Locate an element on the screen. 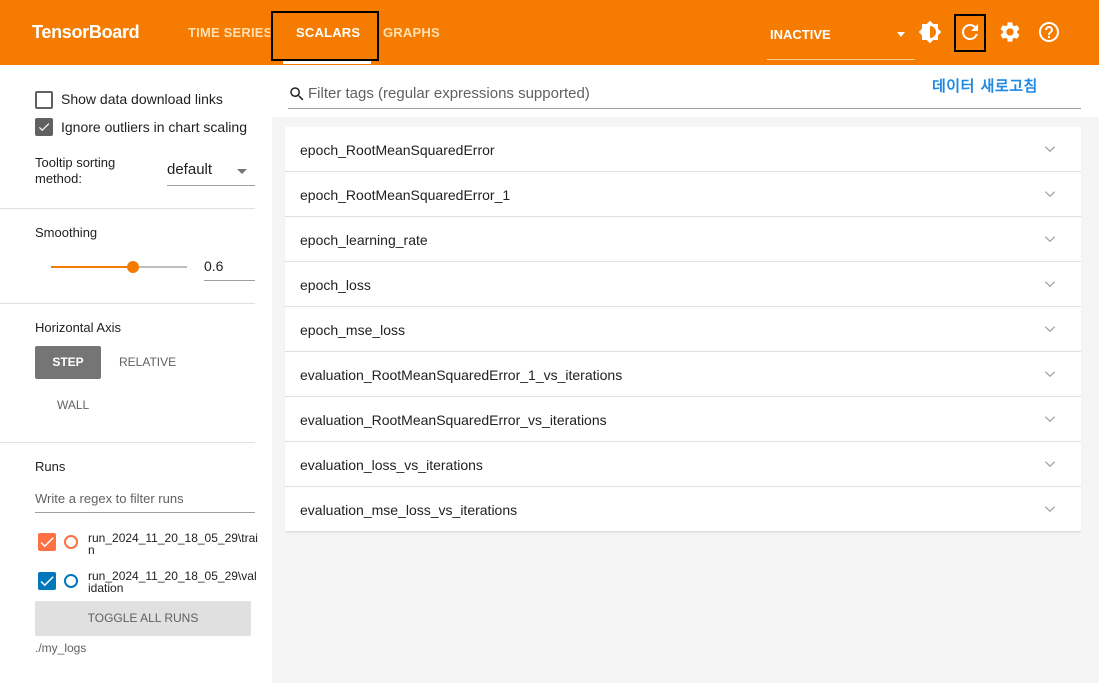 Image resolution: width=1099 pixels, height=683 pixels. tag-card: epoch_mse_loss is located at coordinates (683, 329).